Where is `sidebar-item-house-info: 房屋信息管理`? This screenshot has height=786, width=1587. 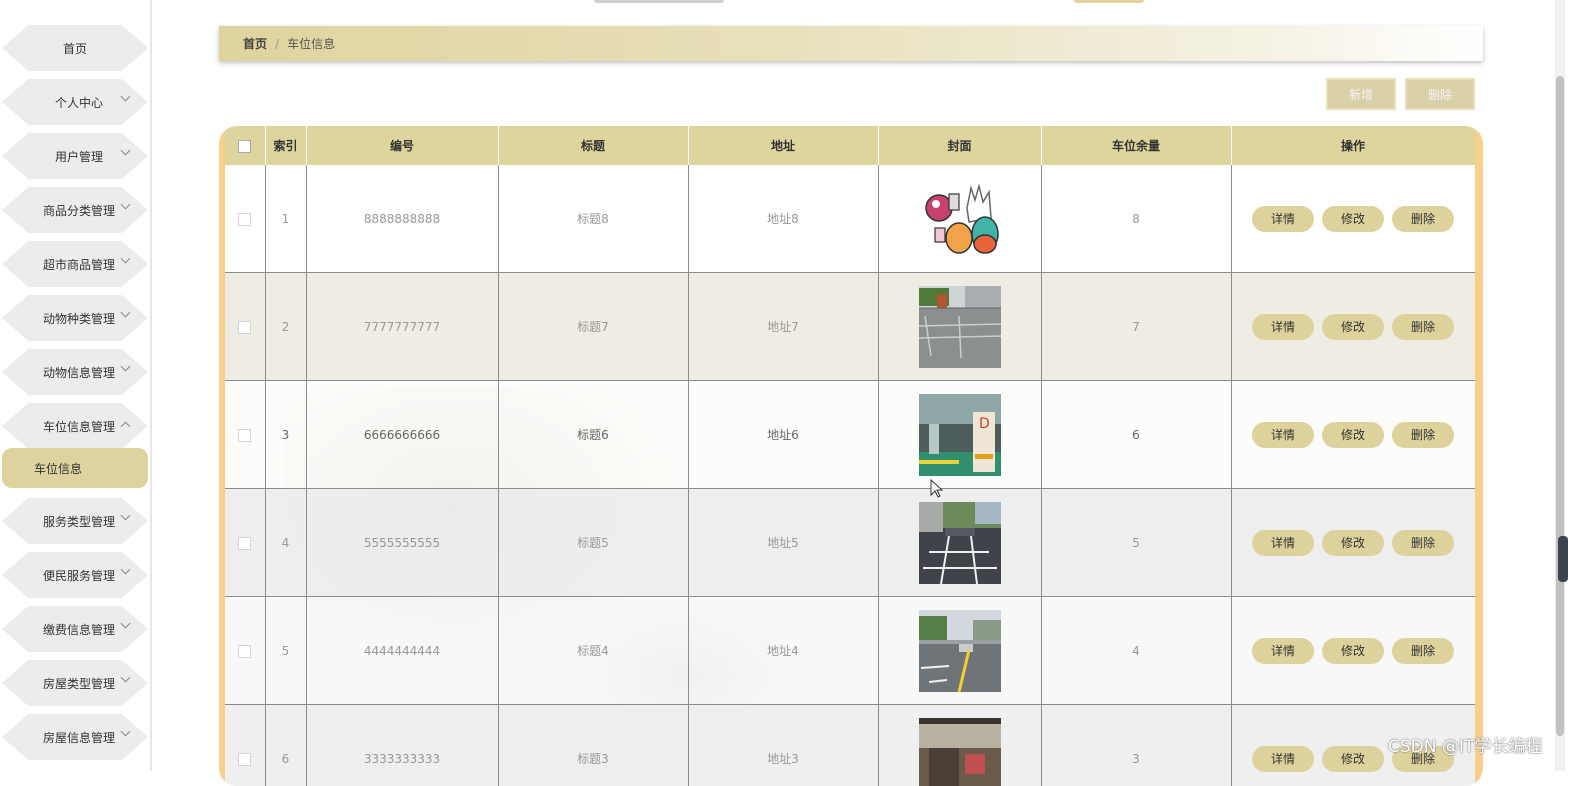 sidebar-item-house-info: 房屋信息管理 is located at coordinates (75, 737).